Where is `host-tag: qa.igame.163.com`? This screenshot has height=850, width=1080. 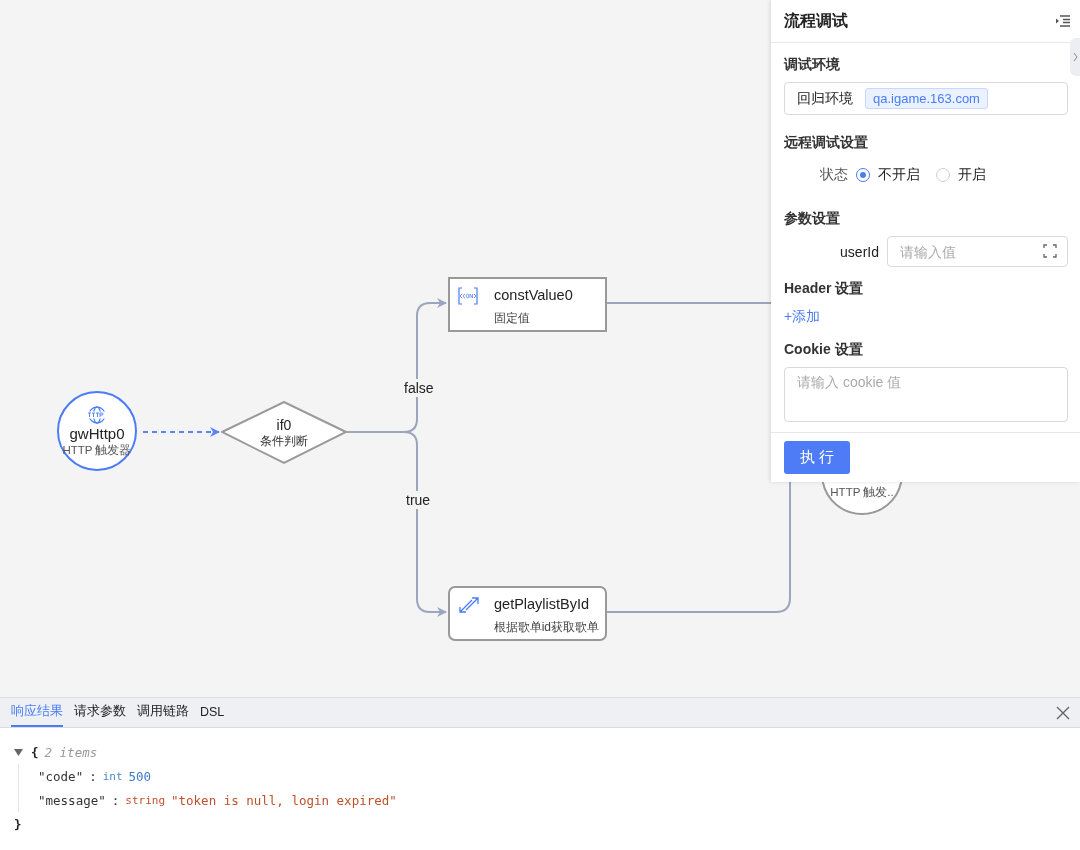
host-tag: qa.igame.163.com is located at coordinates (926, 98).